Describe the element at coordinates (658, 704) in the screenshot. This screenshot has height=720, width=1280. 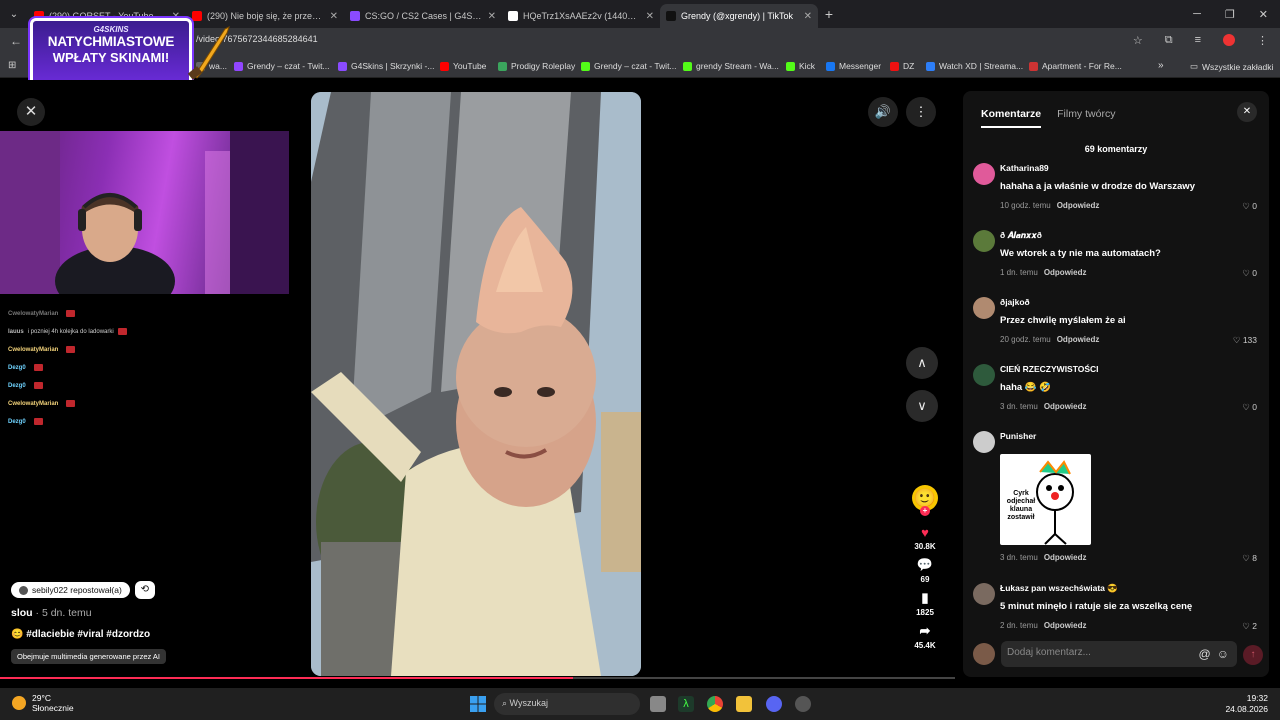
I see `task-view-icon` at that location.